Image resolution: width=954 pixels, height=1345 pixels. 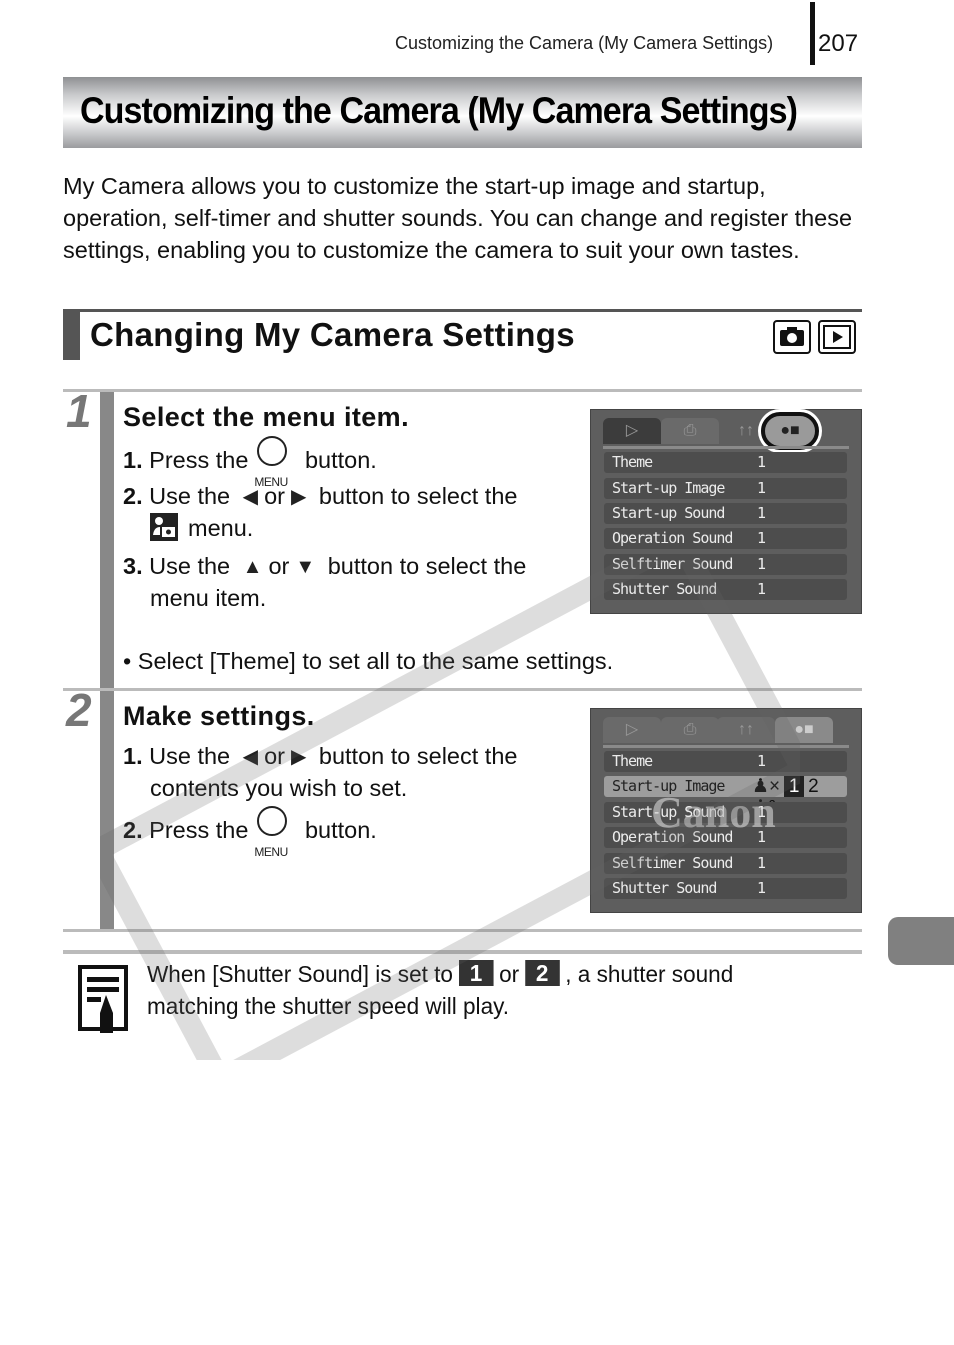 What do you see at coordinates (79, 411) in the screenshot?
I see `step-1-number: 1` at bounding box center [79, 411].